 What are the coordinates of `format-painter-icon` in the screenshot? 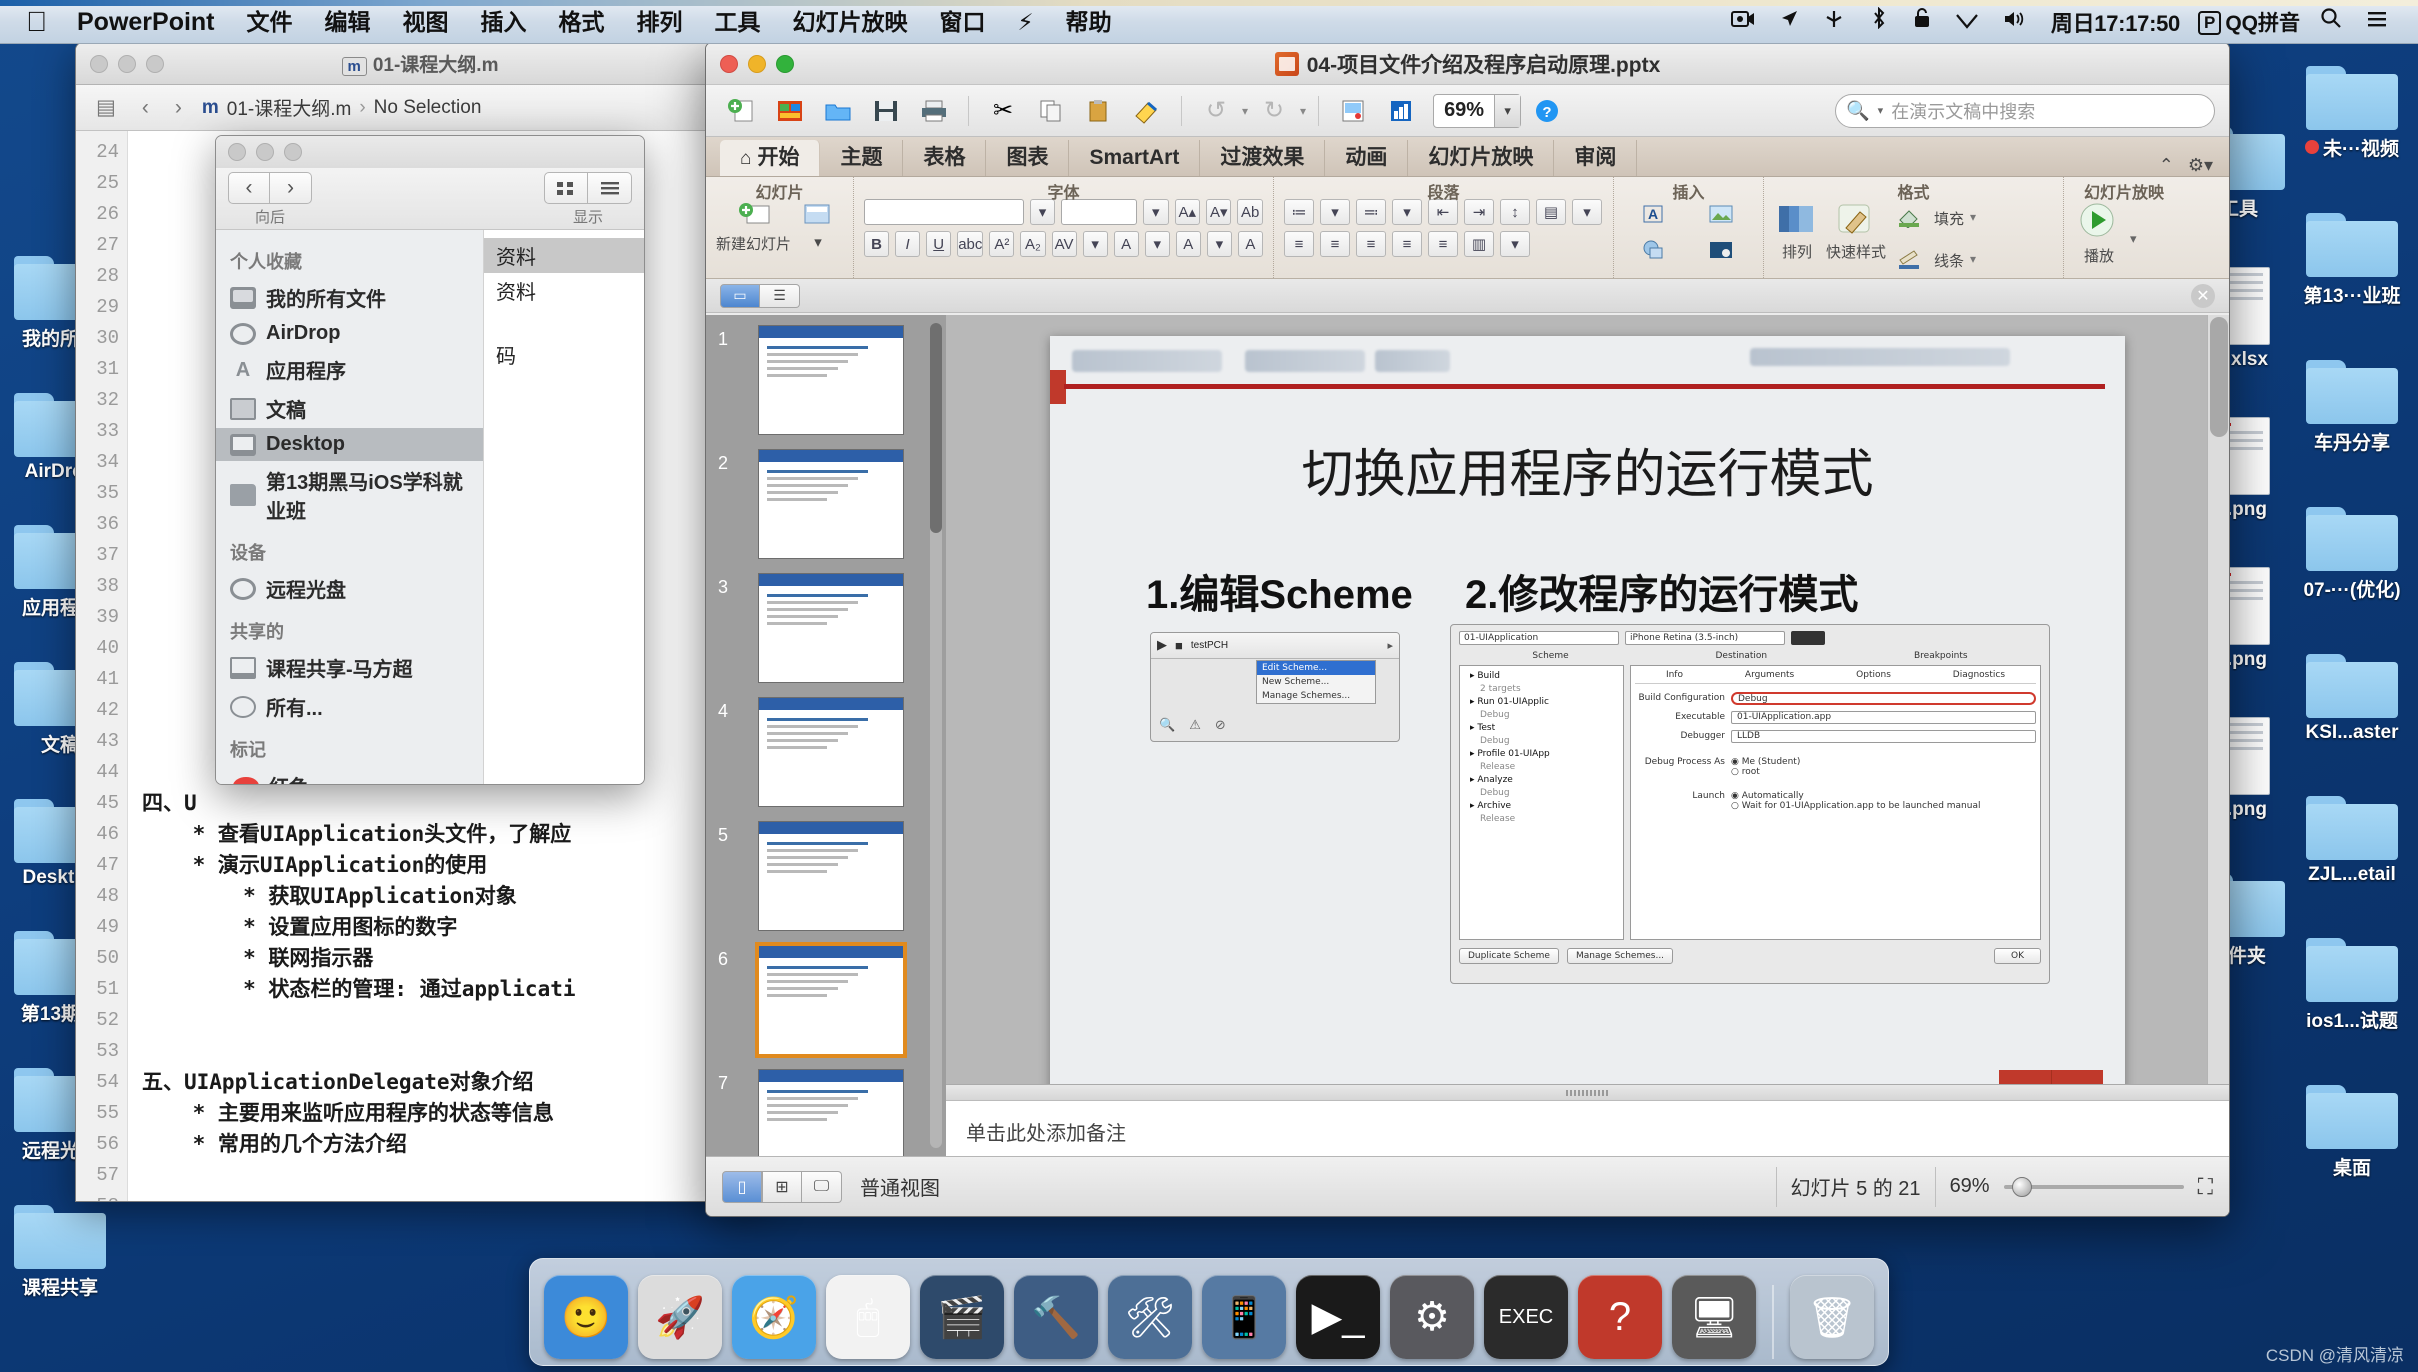 It's located at (1147, 111).